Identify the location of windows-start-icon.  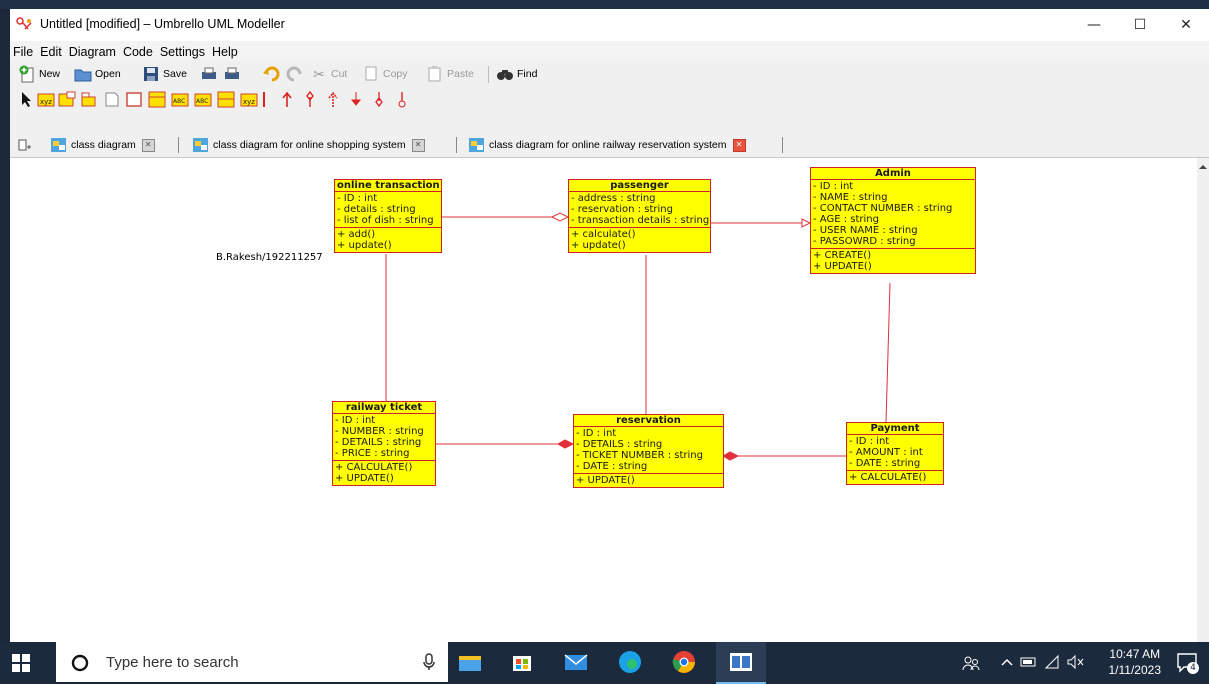
(21, 663).